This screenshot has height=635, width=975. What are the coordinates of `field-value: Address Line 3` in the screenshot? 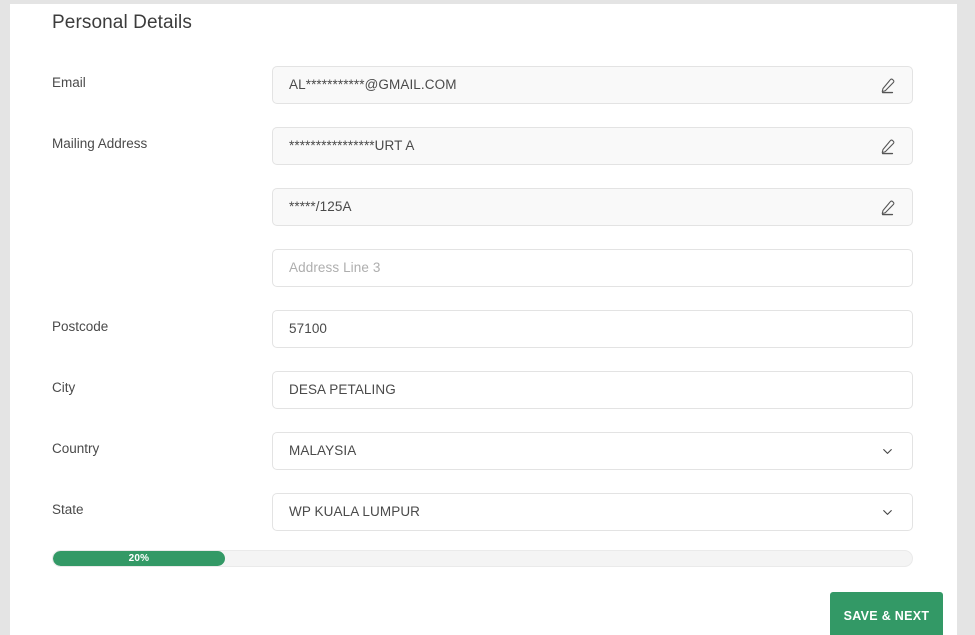 It's located at (593, 268).